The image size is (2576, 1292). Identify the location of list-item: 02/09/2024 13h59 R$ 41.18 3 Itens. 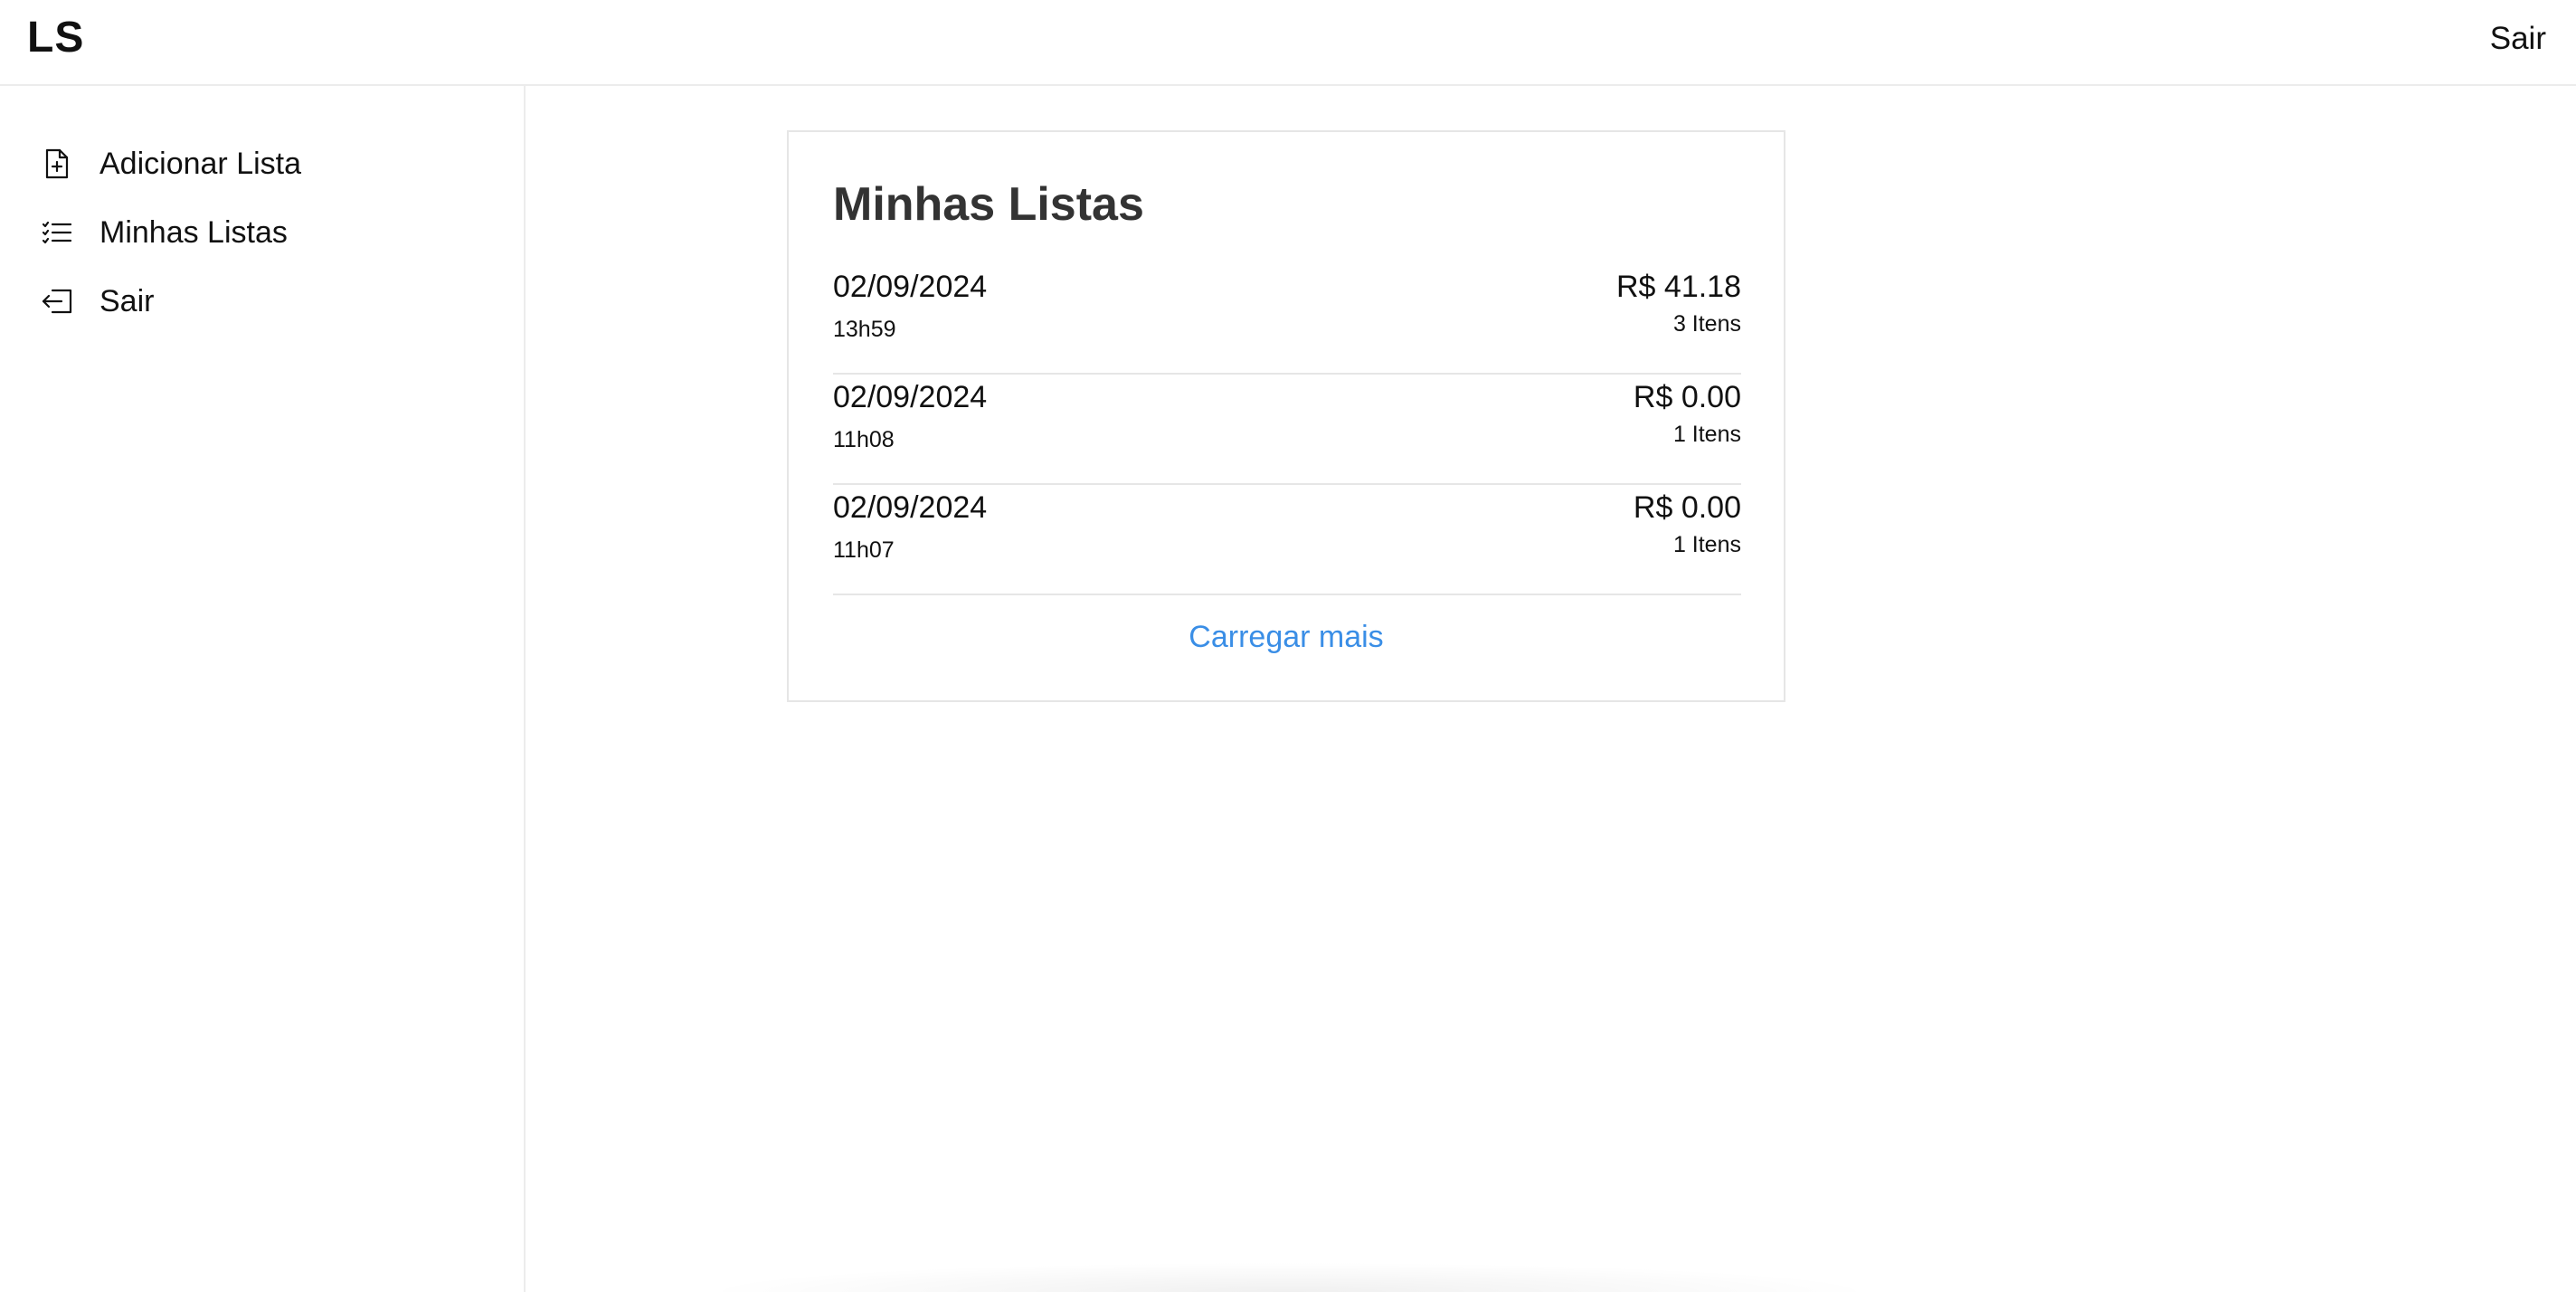
(1287, 319).